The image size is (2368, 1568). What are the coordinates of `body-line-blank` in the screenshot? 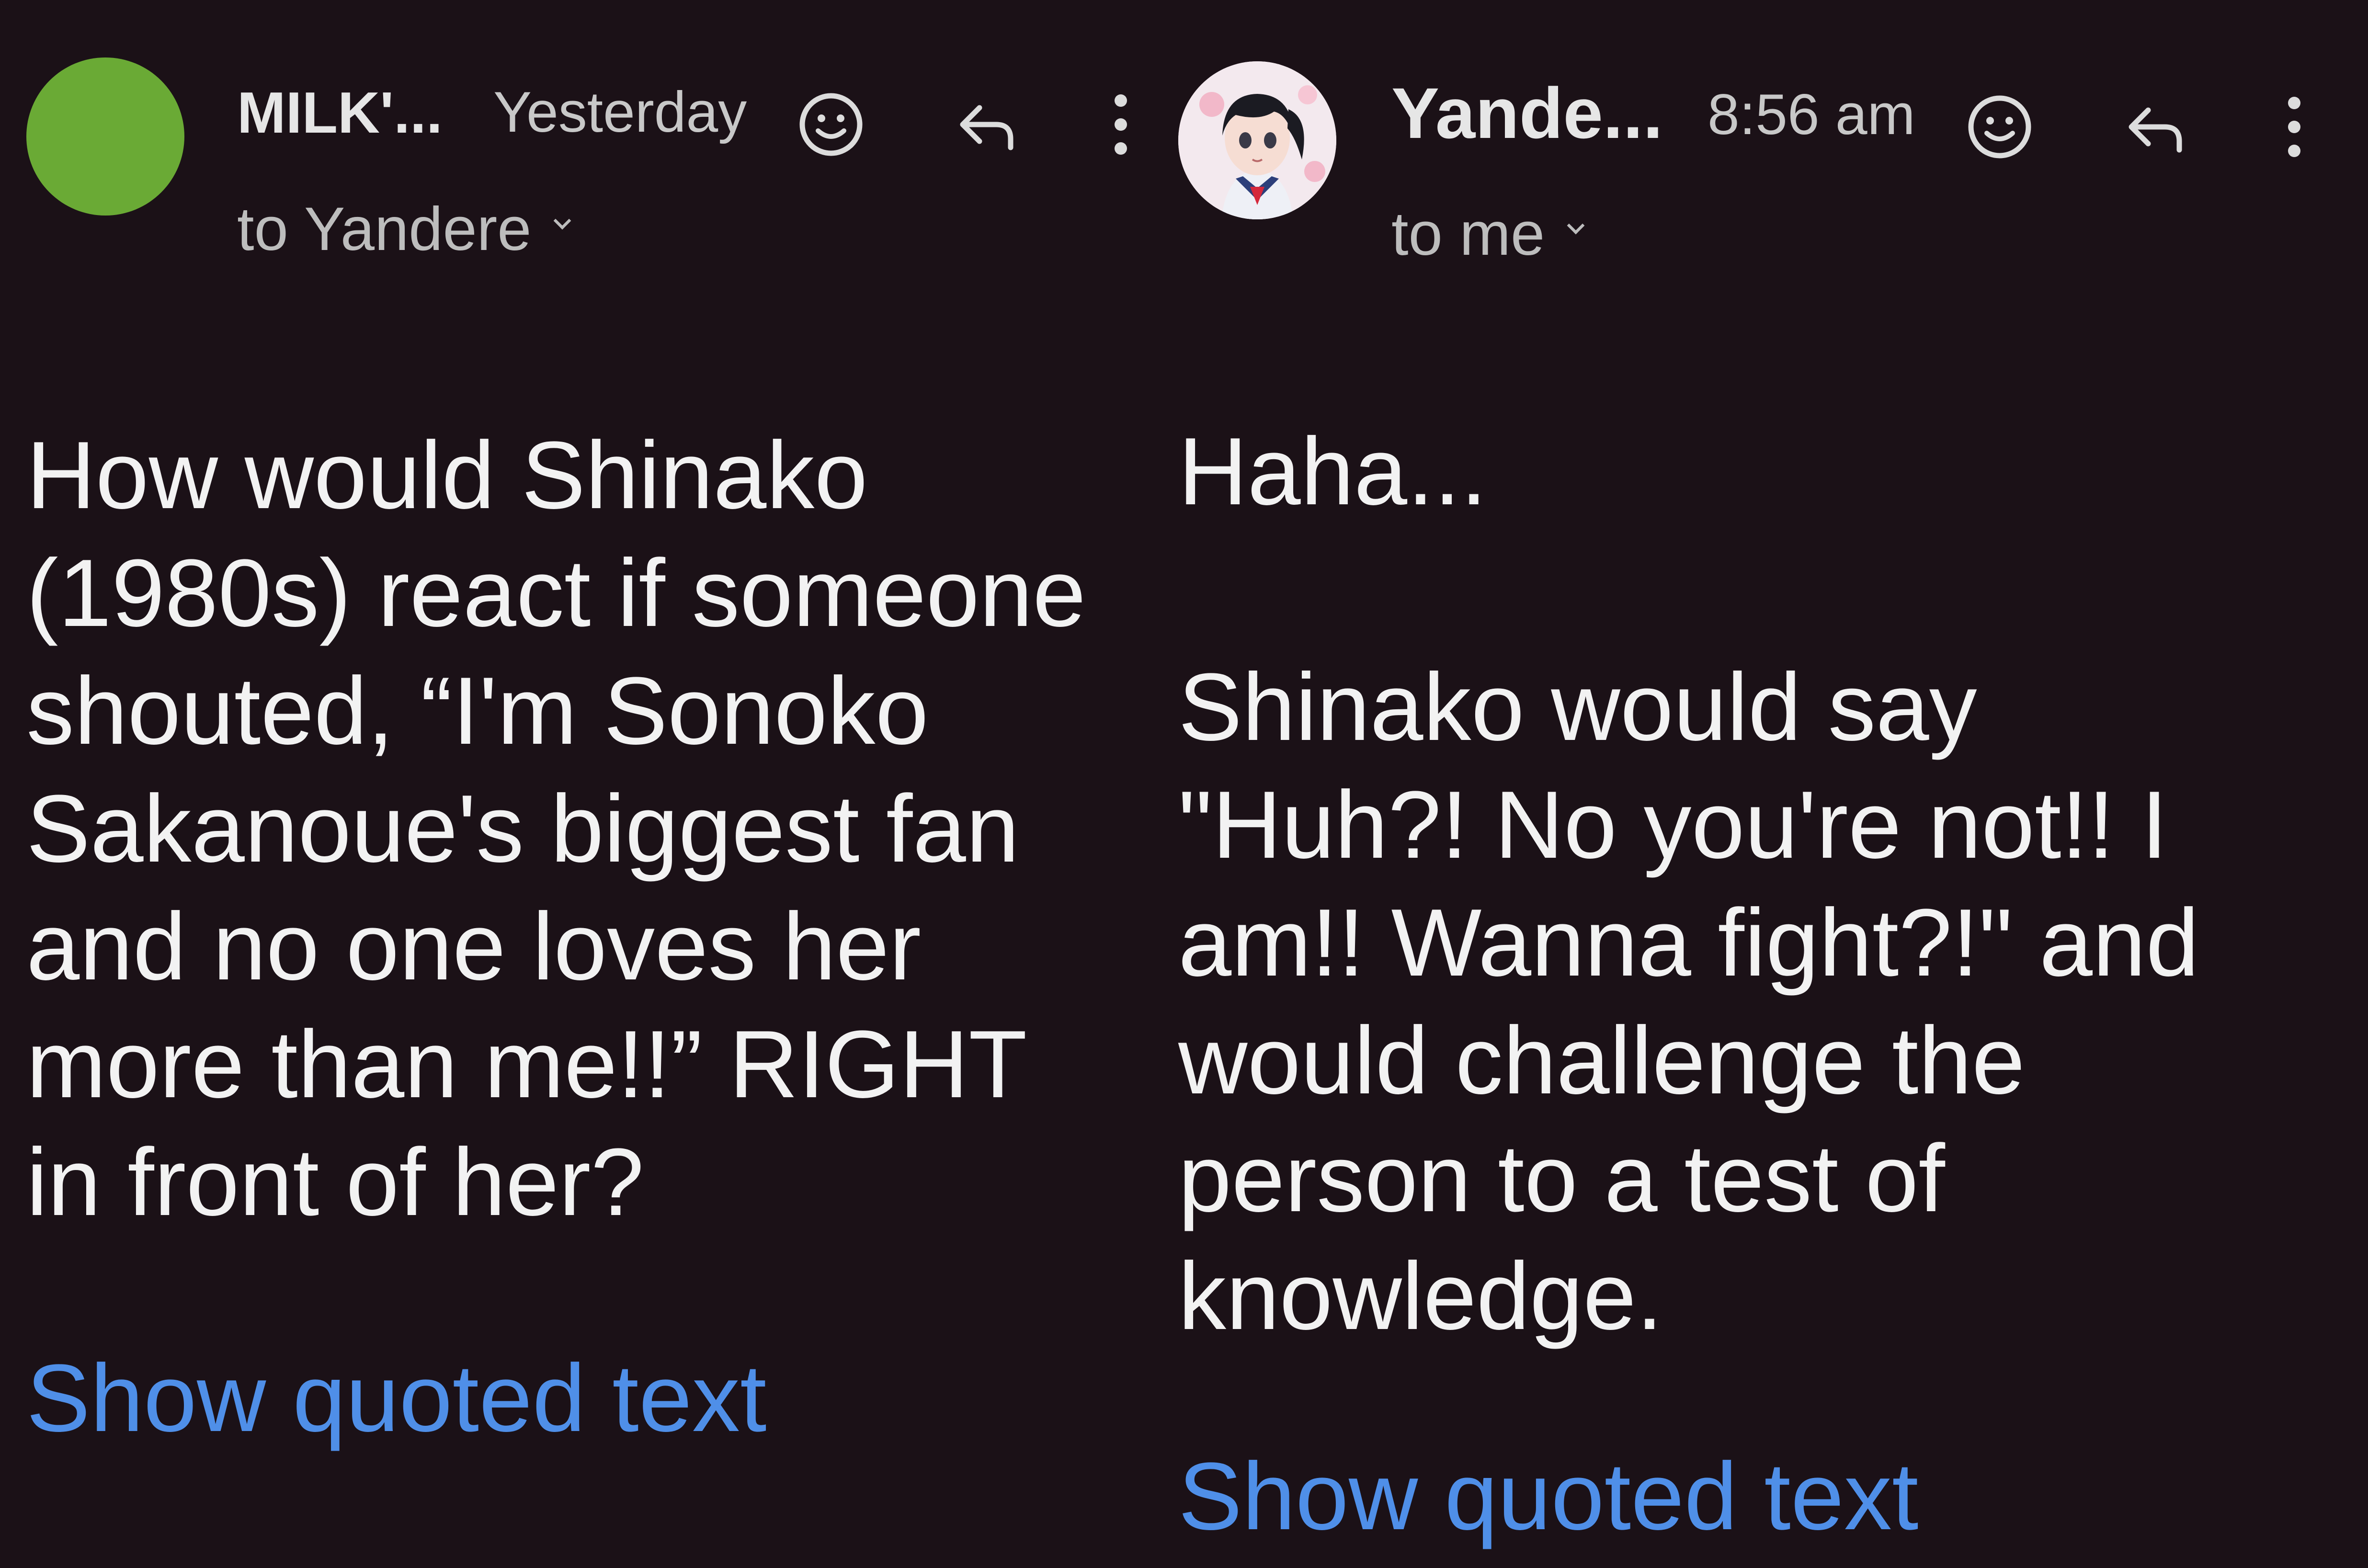 It's located at (1688, 589).